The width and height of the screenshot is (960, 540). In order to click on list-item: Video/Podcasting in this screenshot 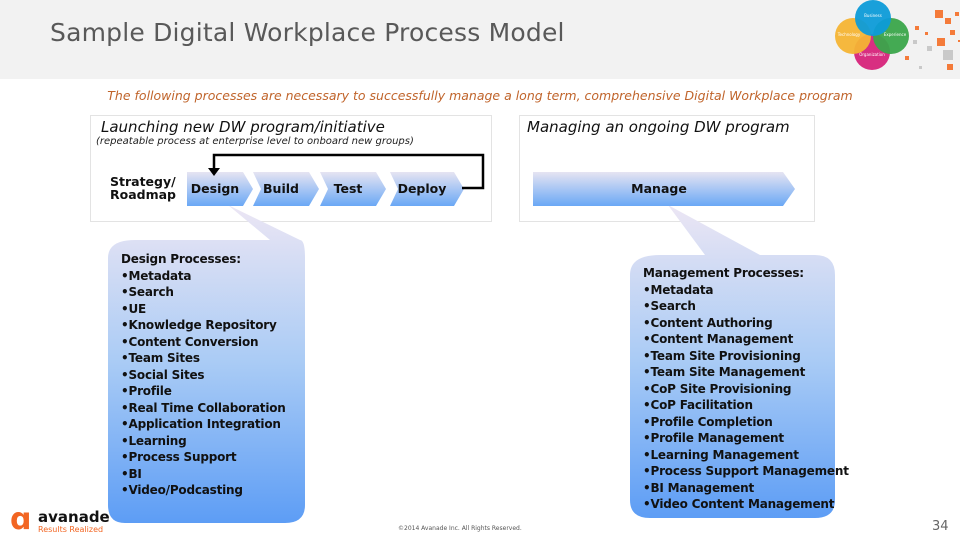, I will do `click(203, 490)`.